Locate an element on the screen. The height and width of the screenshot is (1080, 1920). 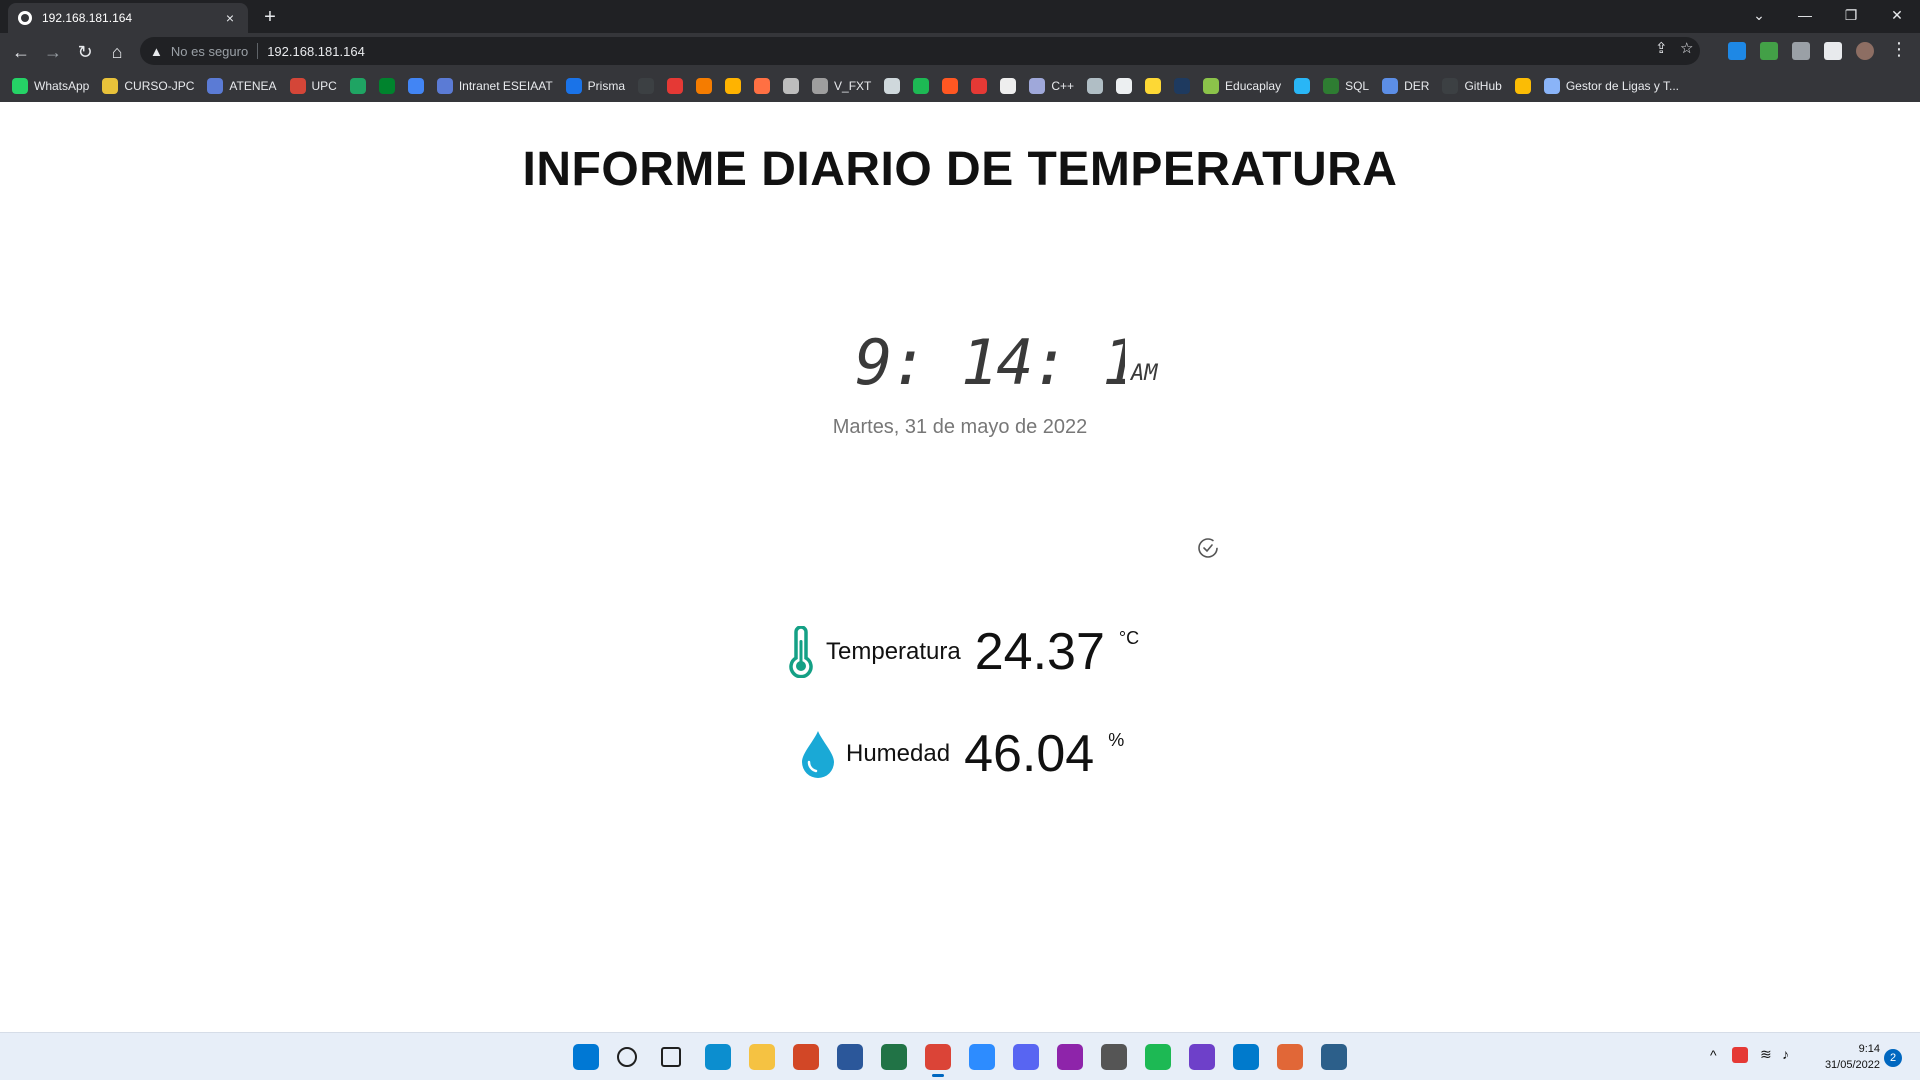
bookmark-item: Intranet ESEIAAT is located at coordinates (494, 86).